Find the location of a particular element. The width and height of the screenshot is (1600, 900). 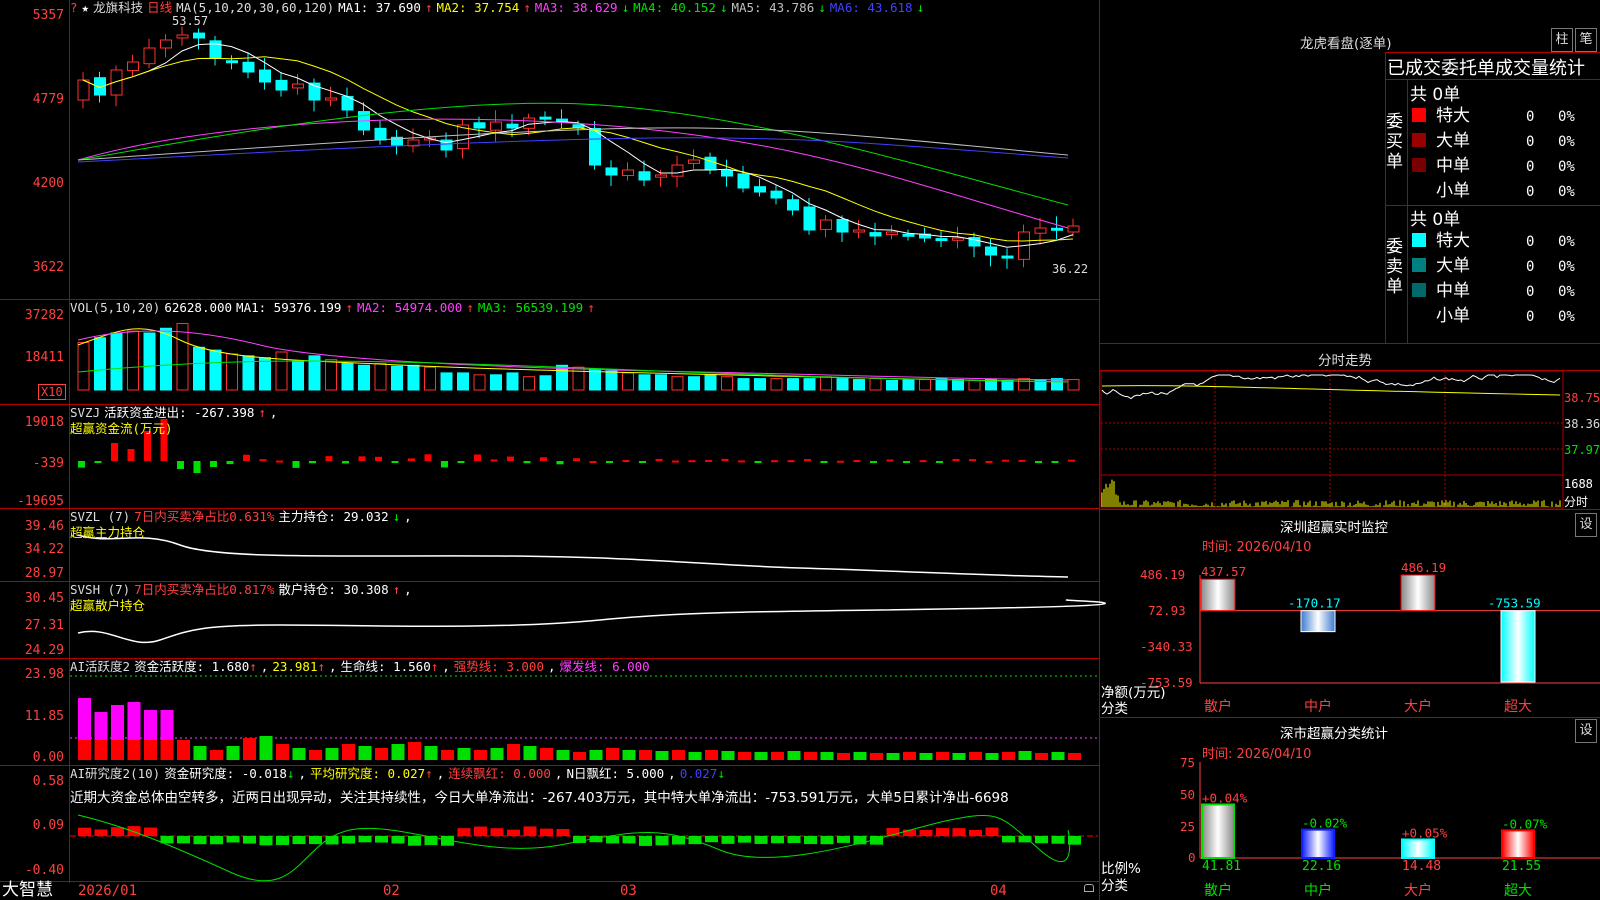

classify-bar-value: 21.55 is located at coordinates (1521, 866).